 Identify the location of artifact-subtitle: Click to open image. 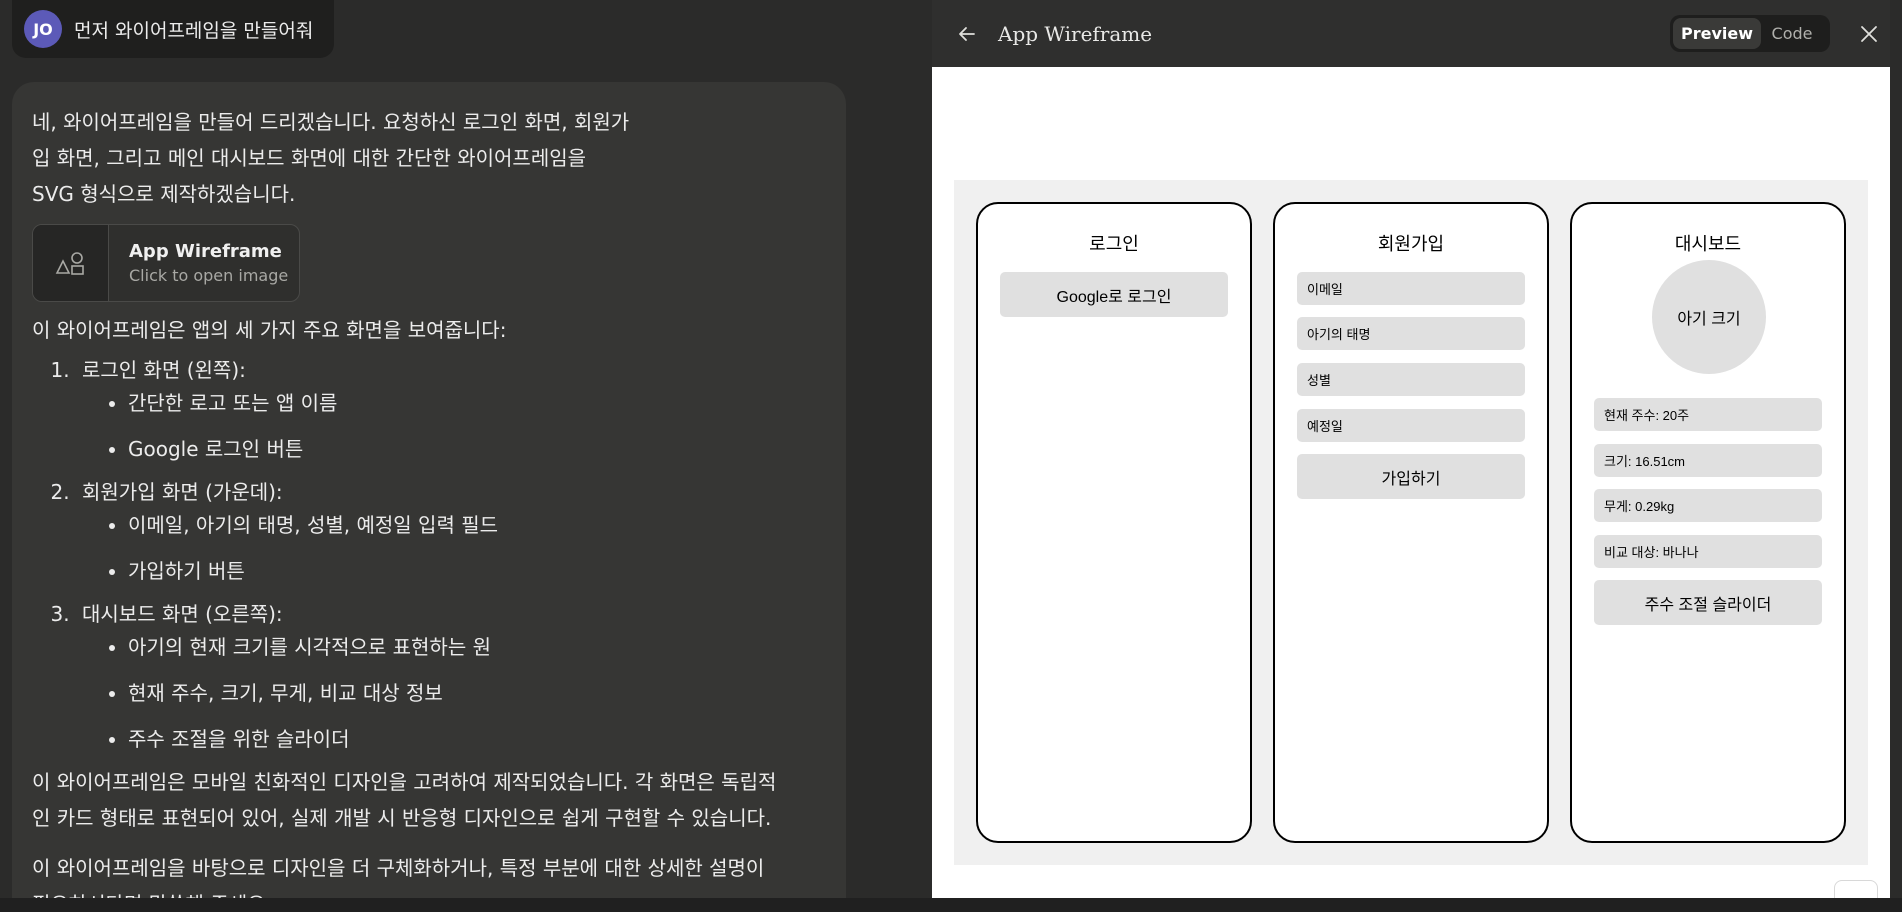
(209, 275).